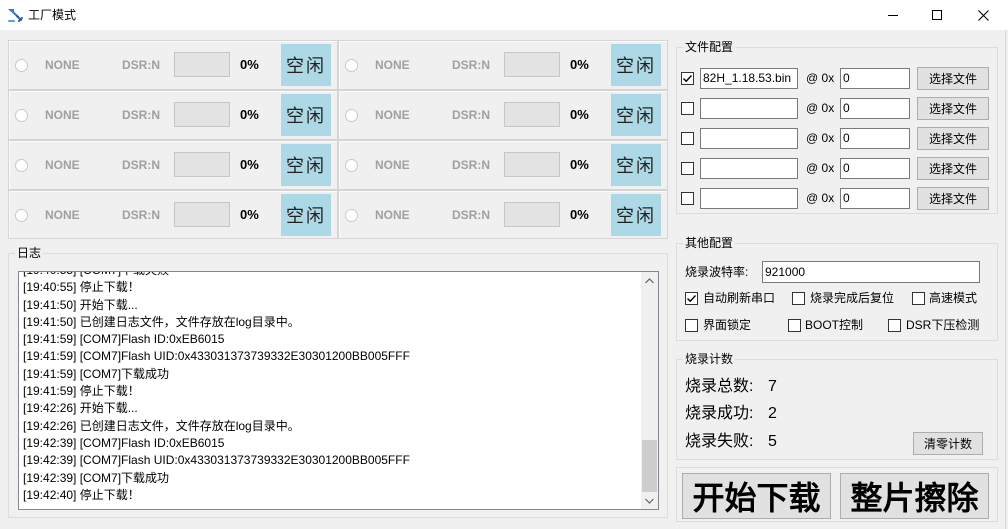  What do you see at coordinates (794, 325) in the screenshot?
I see `boot-control-checkbox` at bounding box center [794, 325].